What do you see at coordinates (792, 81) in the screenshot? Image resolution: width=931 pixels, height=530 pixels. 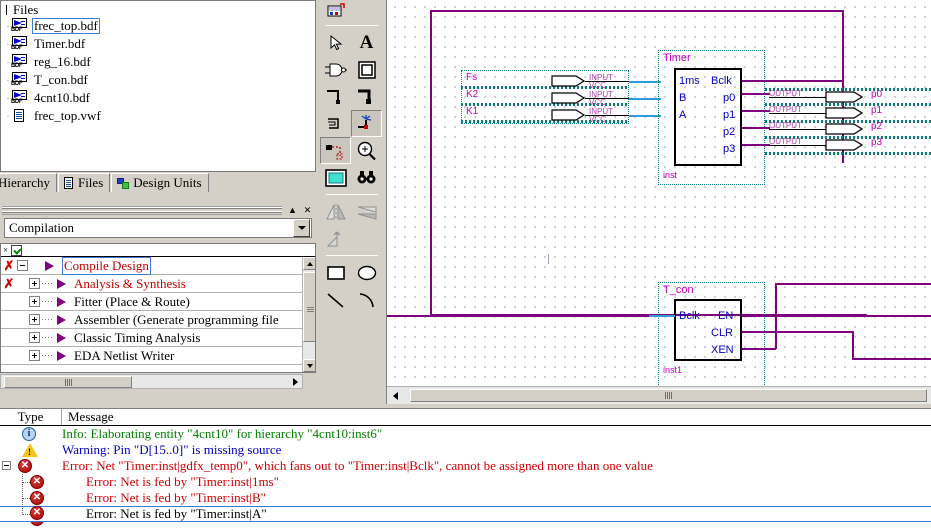 I see `wire-bclk-feedback` at bounding box center [792, 81].